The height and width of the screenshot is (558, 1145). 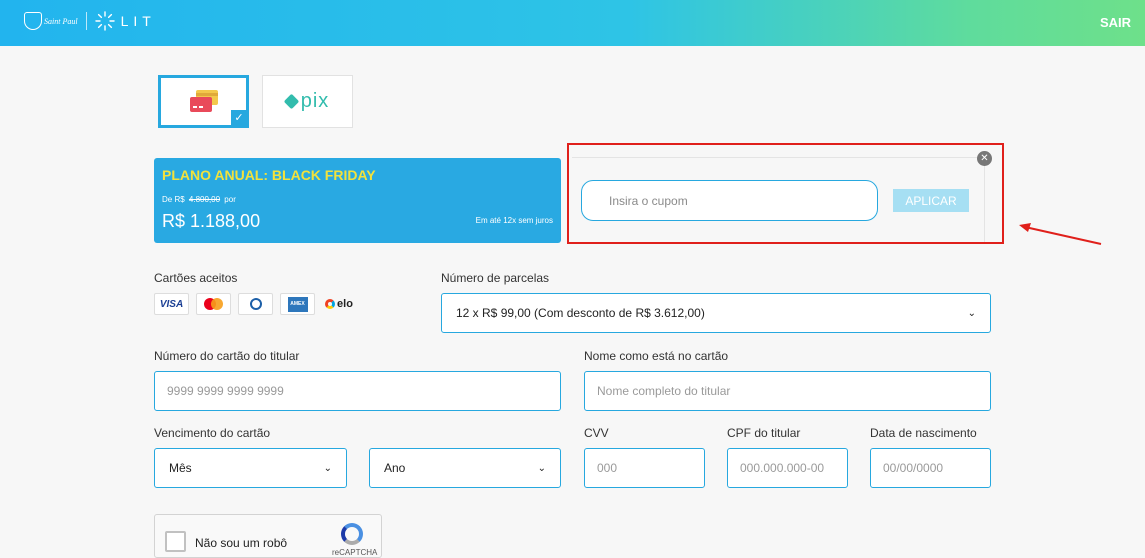 I want to click on plan-old-price: De R$ 4.800,00 por, so click(x=199, y=199).